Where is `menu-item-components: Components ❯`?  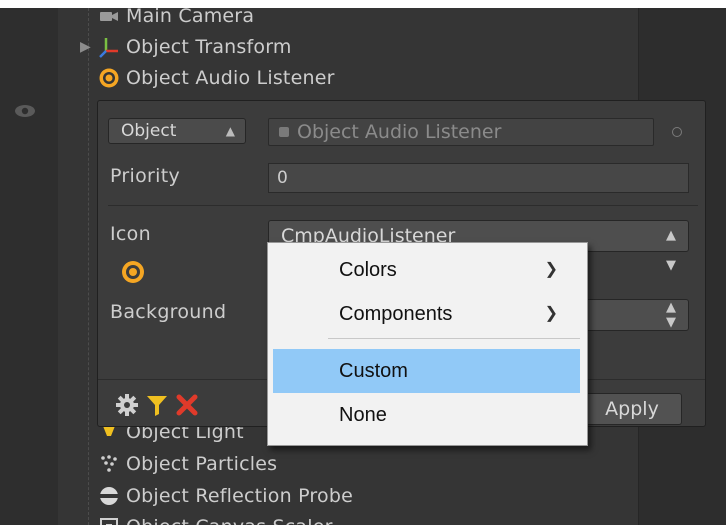 menu-item-components: Components ❯ is located at coordinates (426, 314).